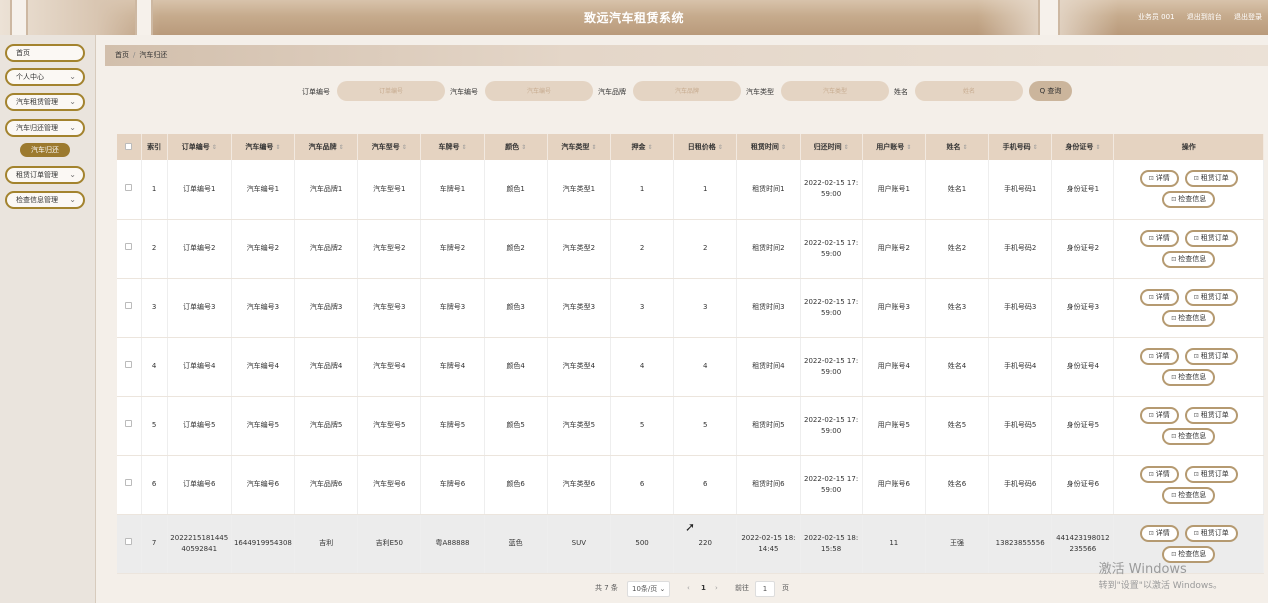  I want to click on column-header: 身份证号 ⇕, so click(1083, 147).